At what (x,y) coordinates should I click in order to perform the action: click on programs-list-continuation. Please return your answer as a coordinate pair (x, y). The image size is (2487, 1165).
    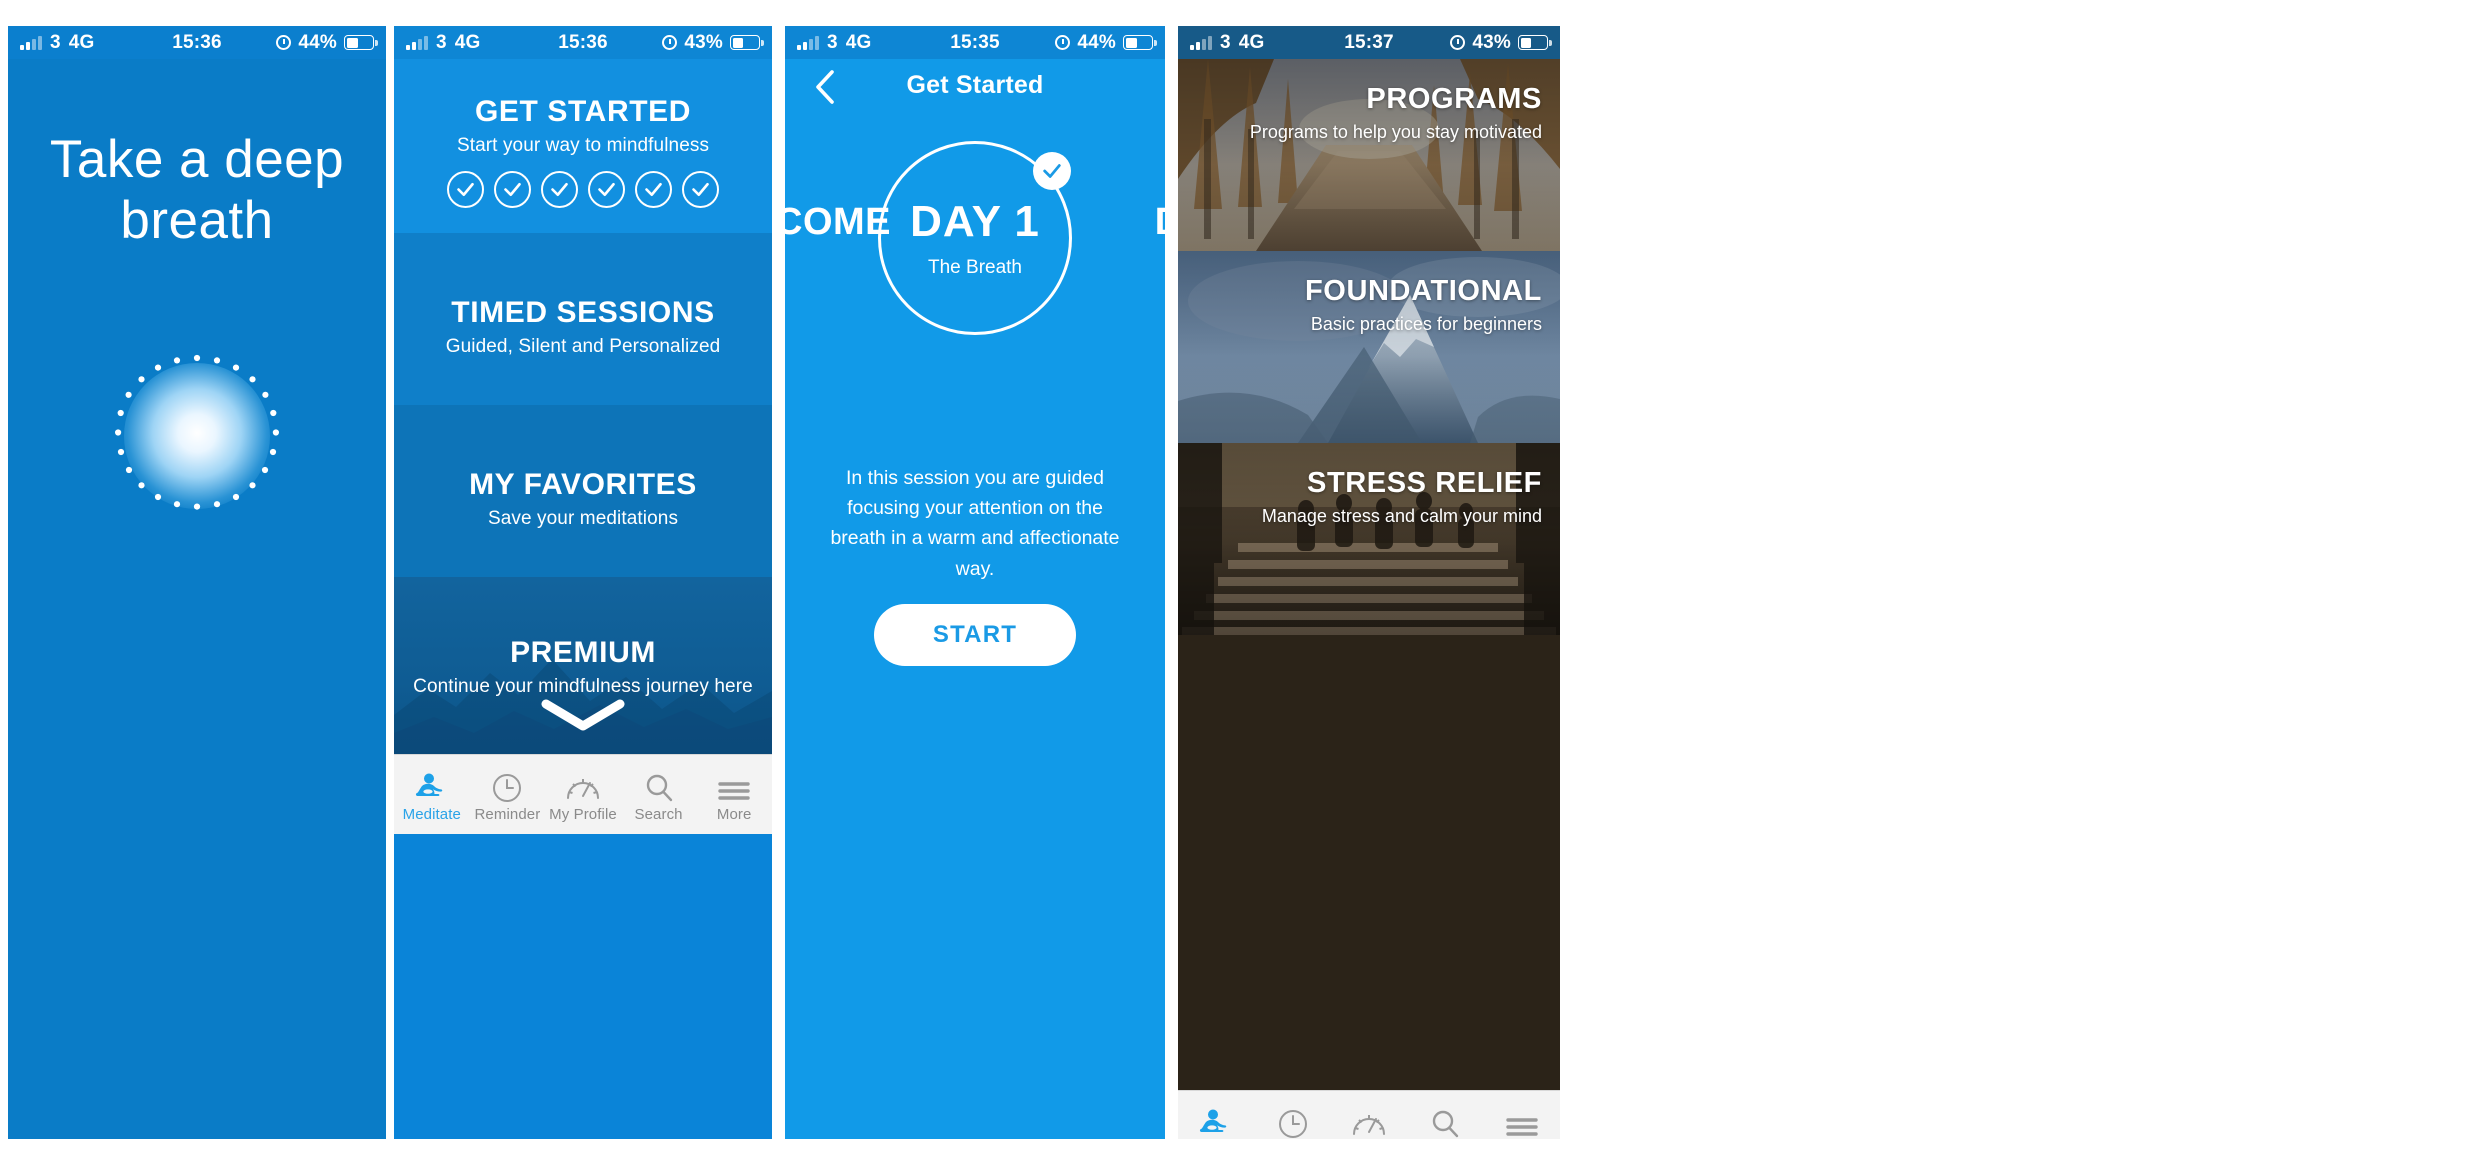
    Looking at the image, I should click on (1369, 862).